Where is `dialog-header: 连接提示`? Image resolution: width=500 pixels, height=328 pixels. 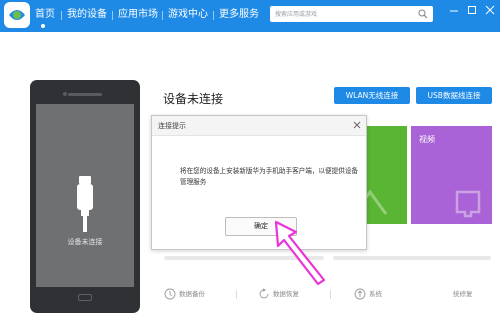 dialog-header: 连接提示 is located at coordinates (259, 126).